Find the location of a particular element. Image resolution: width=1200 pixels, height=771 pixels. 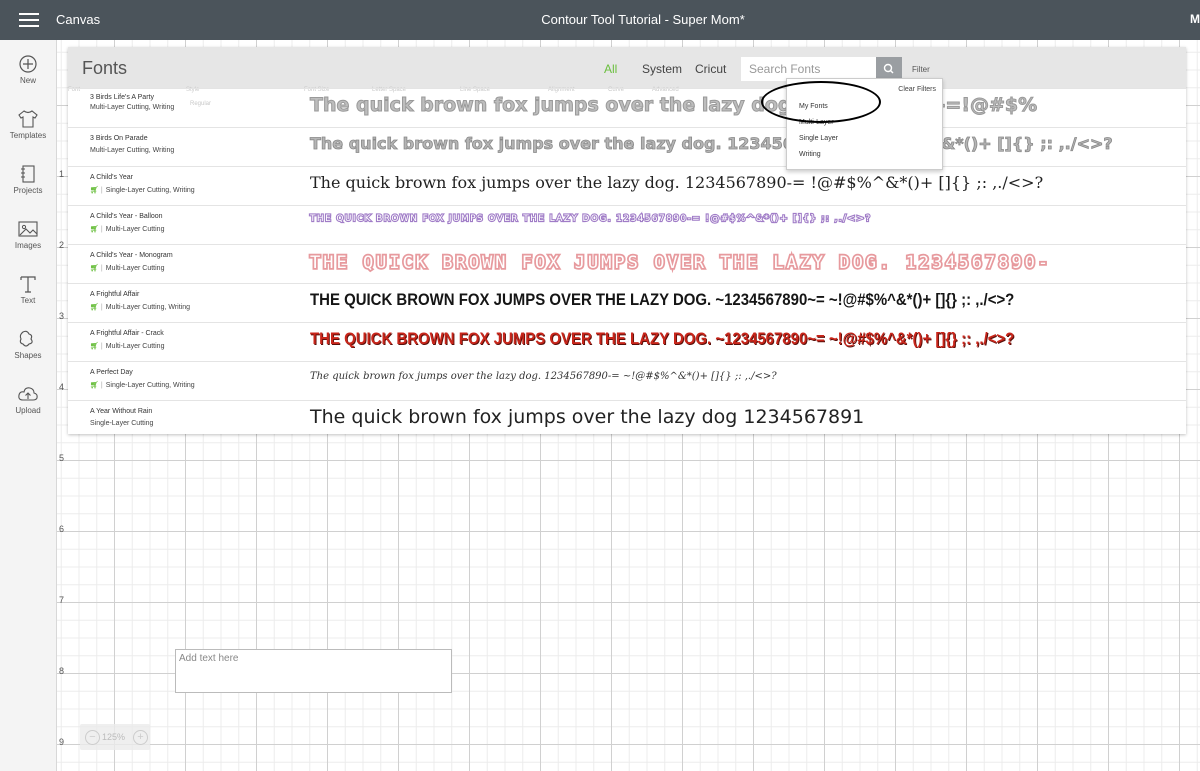

cloud-upload-icon is located at coordinates (28, 394).